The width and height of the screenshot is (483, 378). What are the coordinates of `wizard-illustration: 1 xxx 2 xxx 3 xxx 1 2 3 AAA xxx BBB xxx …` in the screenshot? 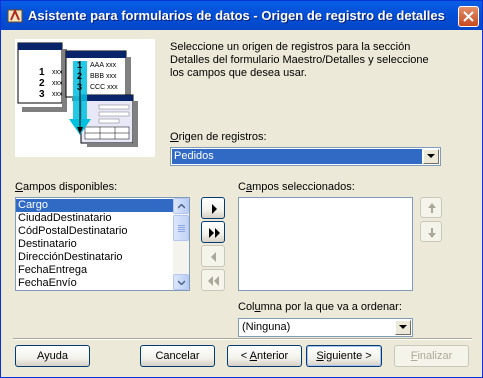 It's located at (85, 98).